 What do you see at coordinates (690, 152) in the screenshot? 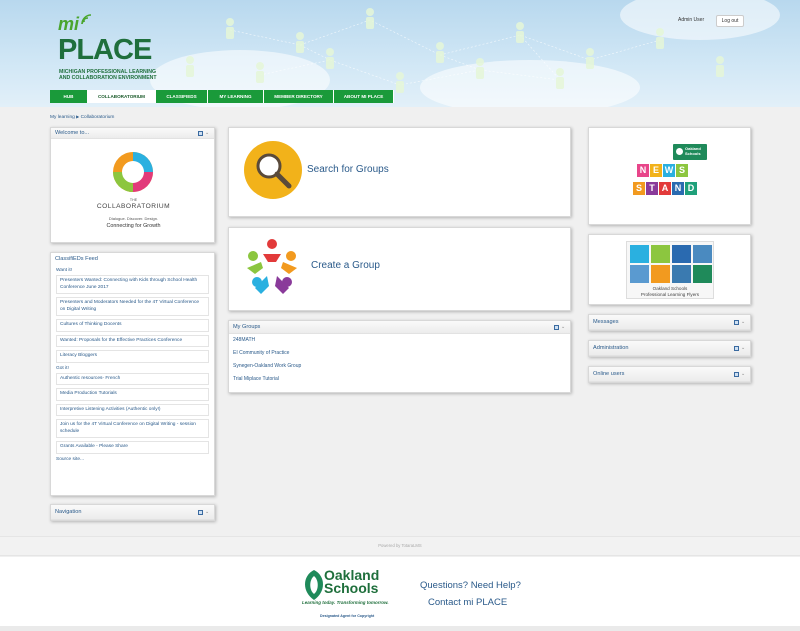
I see `oakland-schools-badge: Oakland Schools` at bounding box center [690, 152].